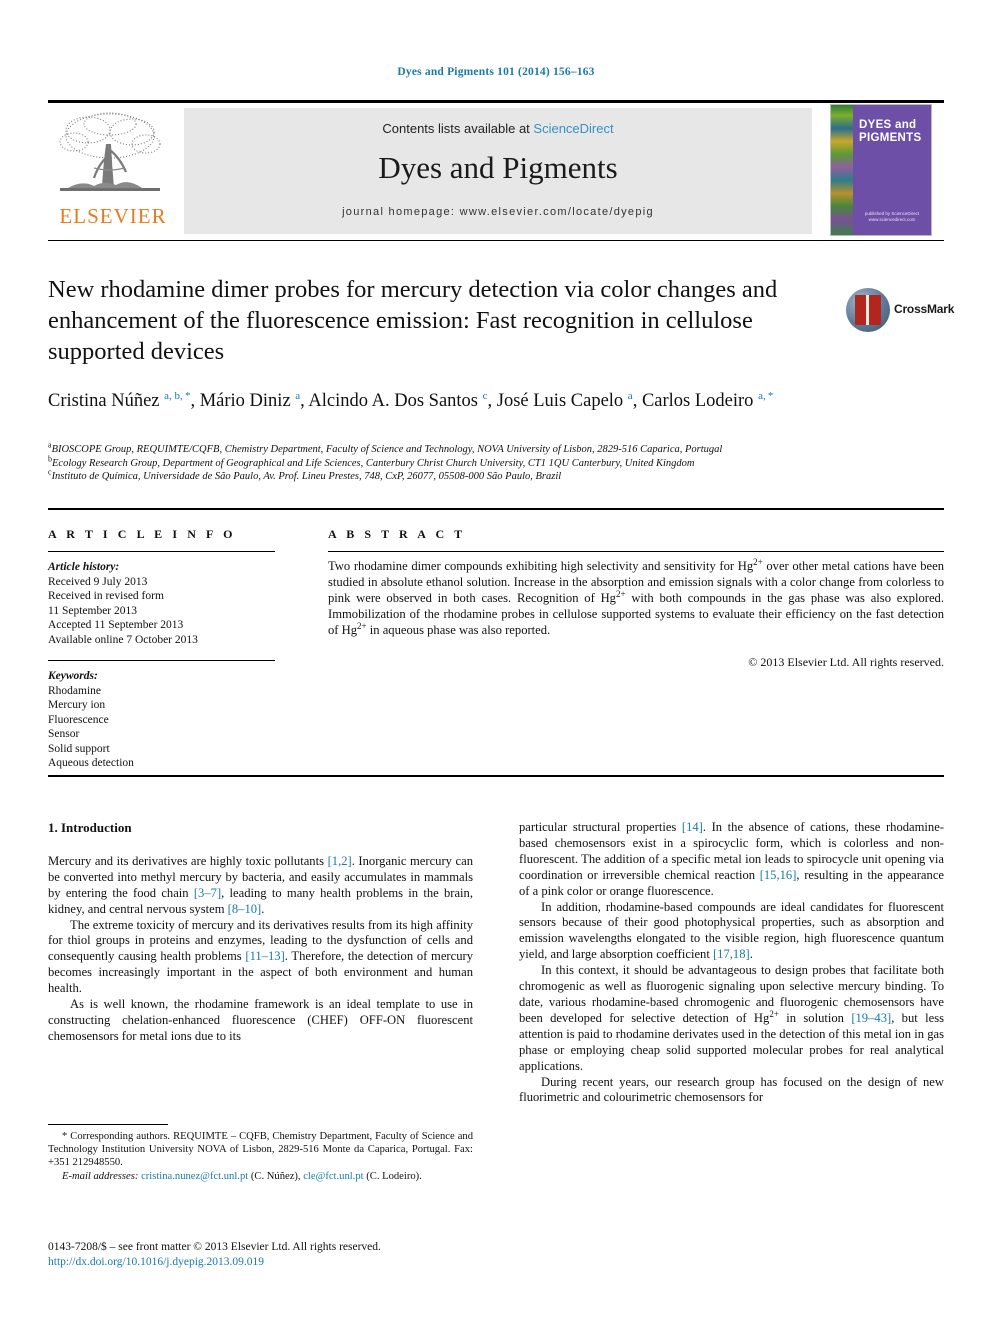 Image resolution: width=992 pixels, height=1323 pixels. What do you see at coordinates (161, 661) in the screenshot?
I see `keywords-top-rule` at bounding box center [161, 661].